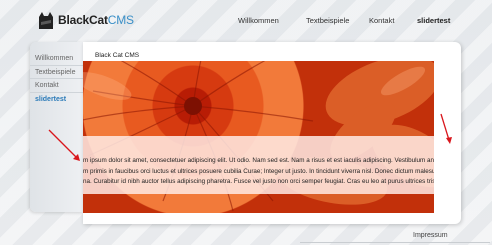 This screenshot has height=245, width=492. I want to click on brand-logo: BlackCatCMS, so click(85, 20).